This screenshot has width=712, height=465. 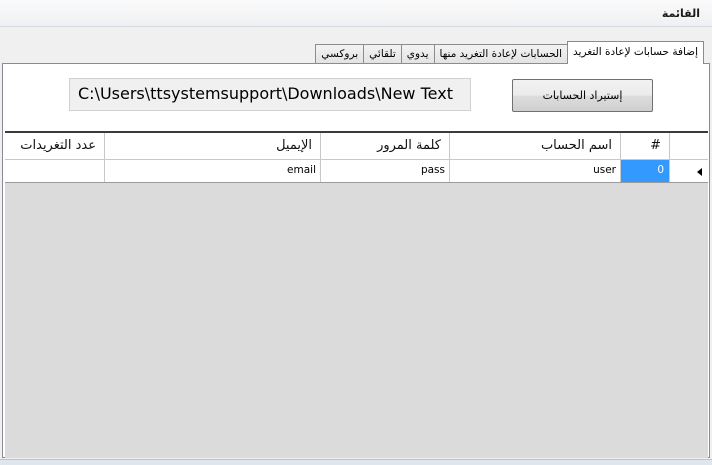 What do you see at coordinates (689, 146) in the screenshot?
I see `row-header-corner` at bounding box center [689, 146].